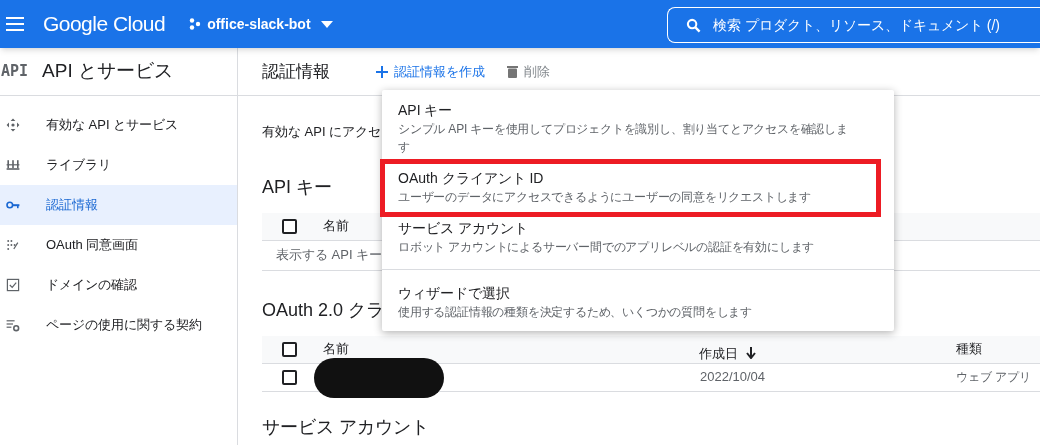 The height and width of the screenshot is (445, 1040). What do you see at coordinates (118, 245) in the screenshot?
I see `sidebar-item: OAuth 同意画面` at bounding box center [118, 245].